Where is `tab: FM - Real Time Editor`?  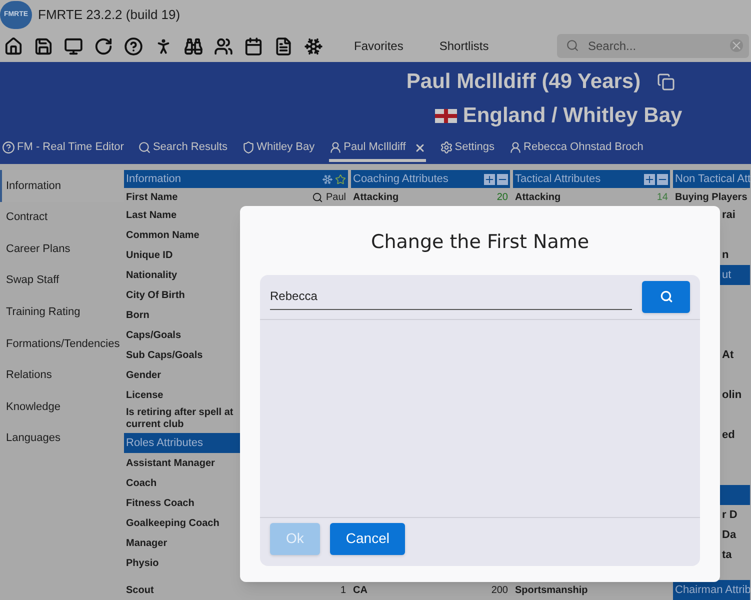 tab: FM - Real Time Editor is located at coordinates (63, 149).